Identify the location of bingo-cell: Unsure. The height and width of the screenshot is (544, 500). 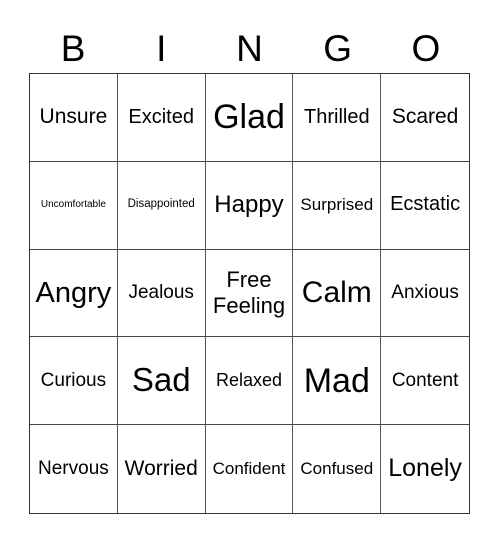
(74, 118).